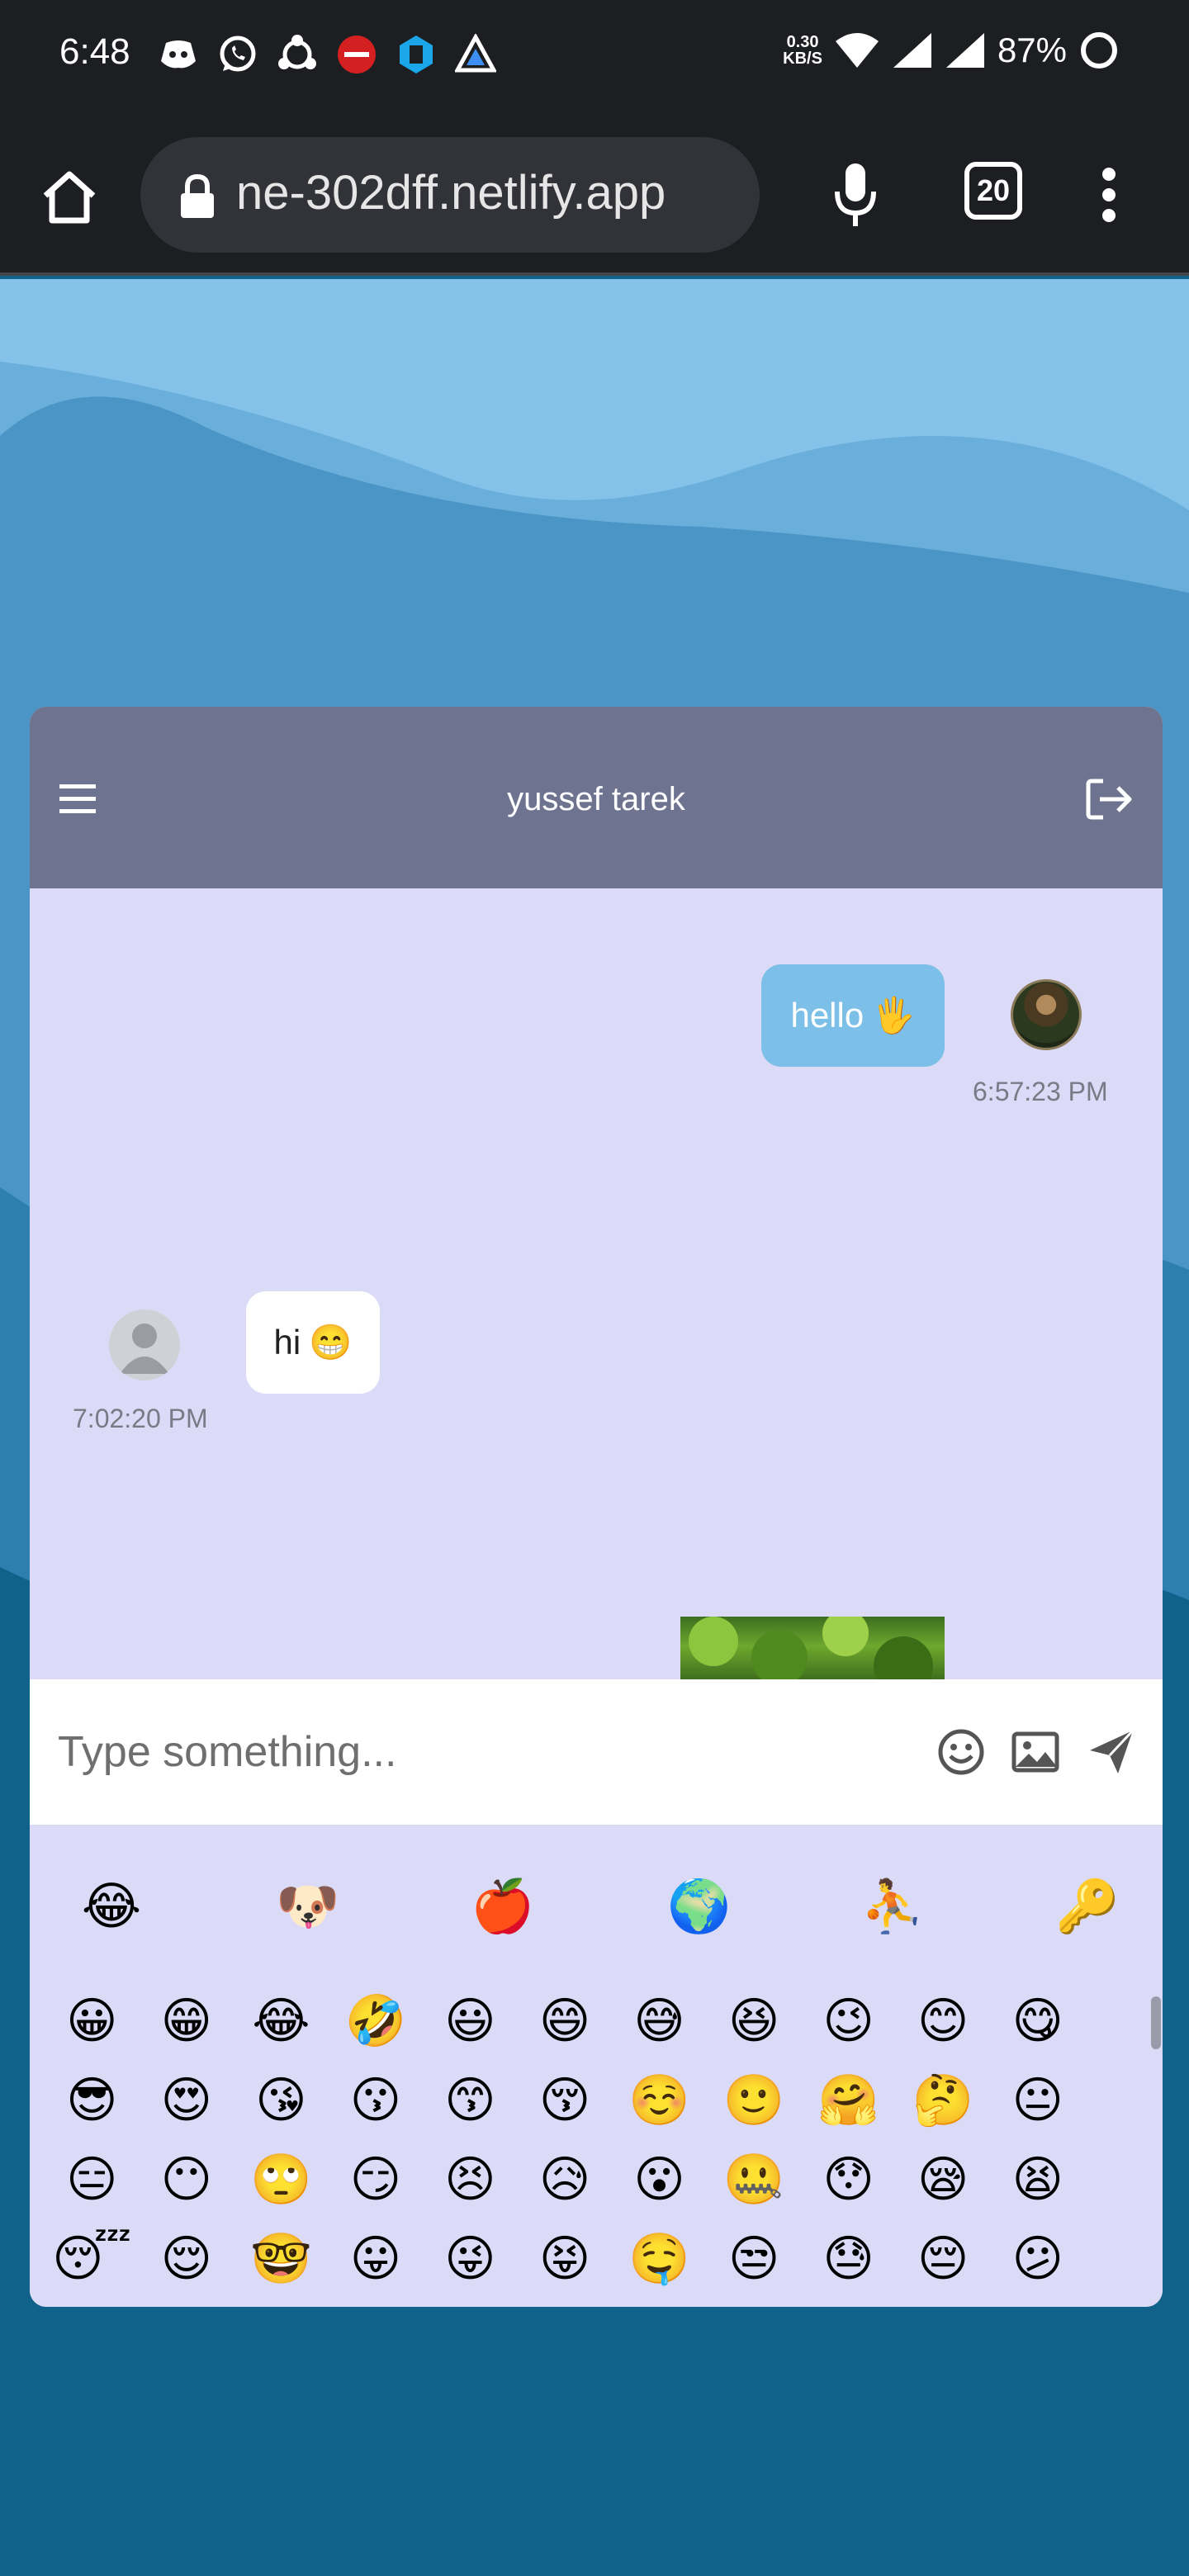 The width and height of the screenshot is (1189, 2576). Describe the element at coordinates (912, 50) in the screenshot. I see `signal-icon` at that location.